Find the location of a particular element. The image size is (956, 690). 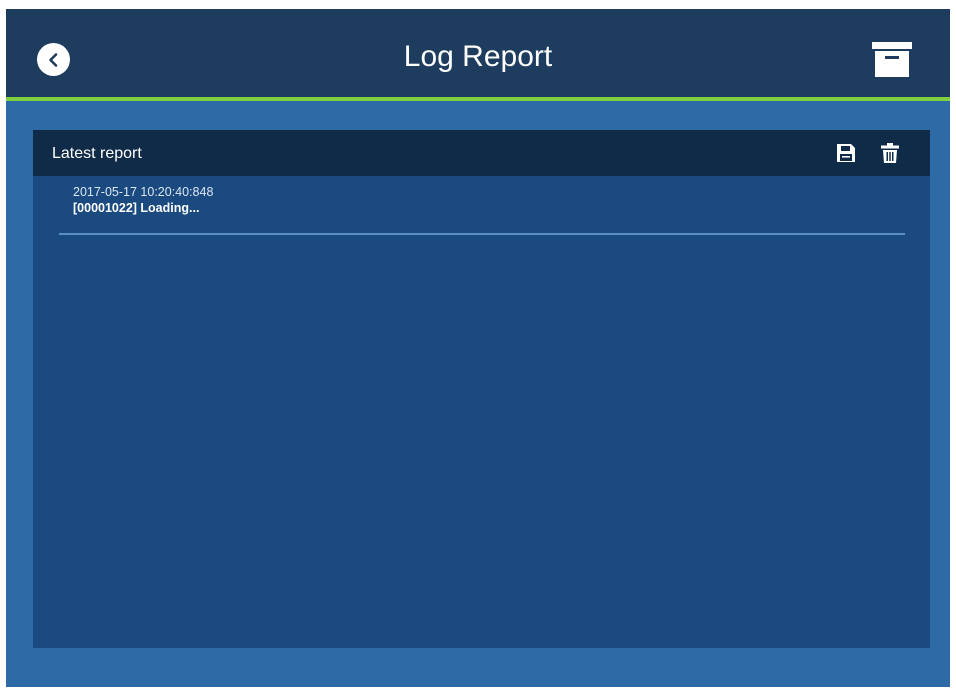

panel-header: Latest report is located at coordinates (481, 153).